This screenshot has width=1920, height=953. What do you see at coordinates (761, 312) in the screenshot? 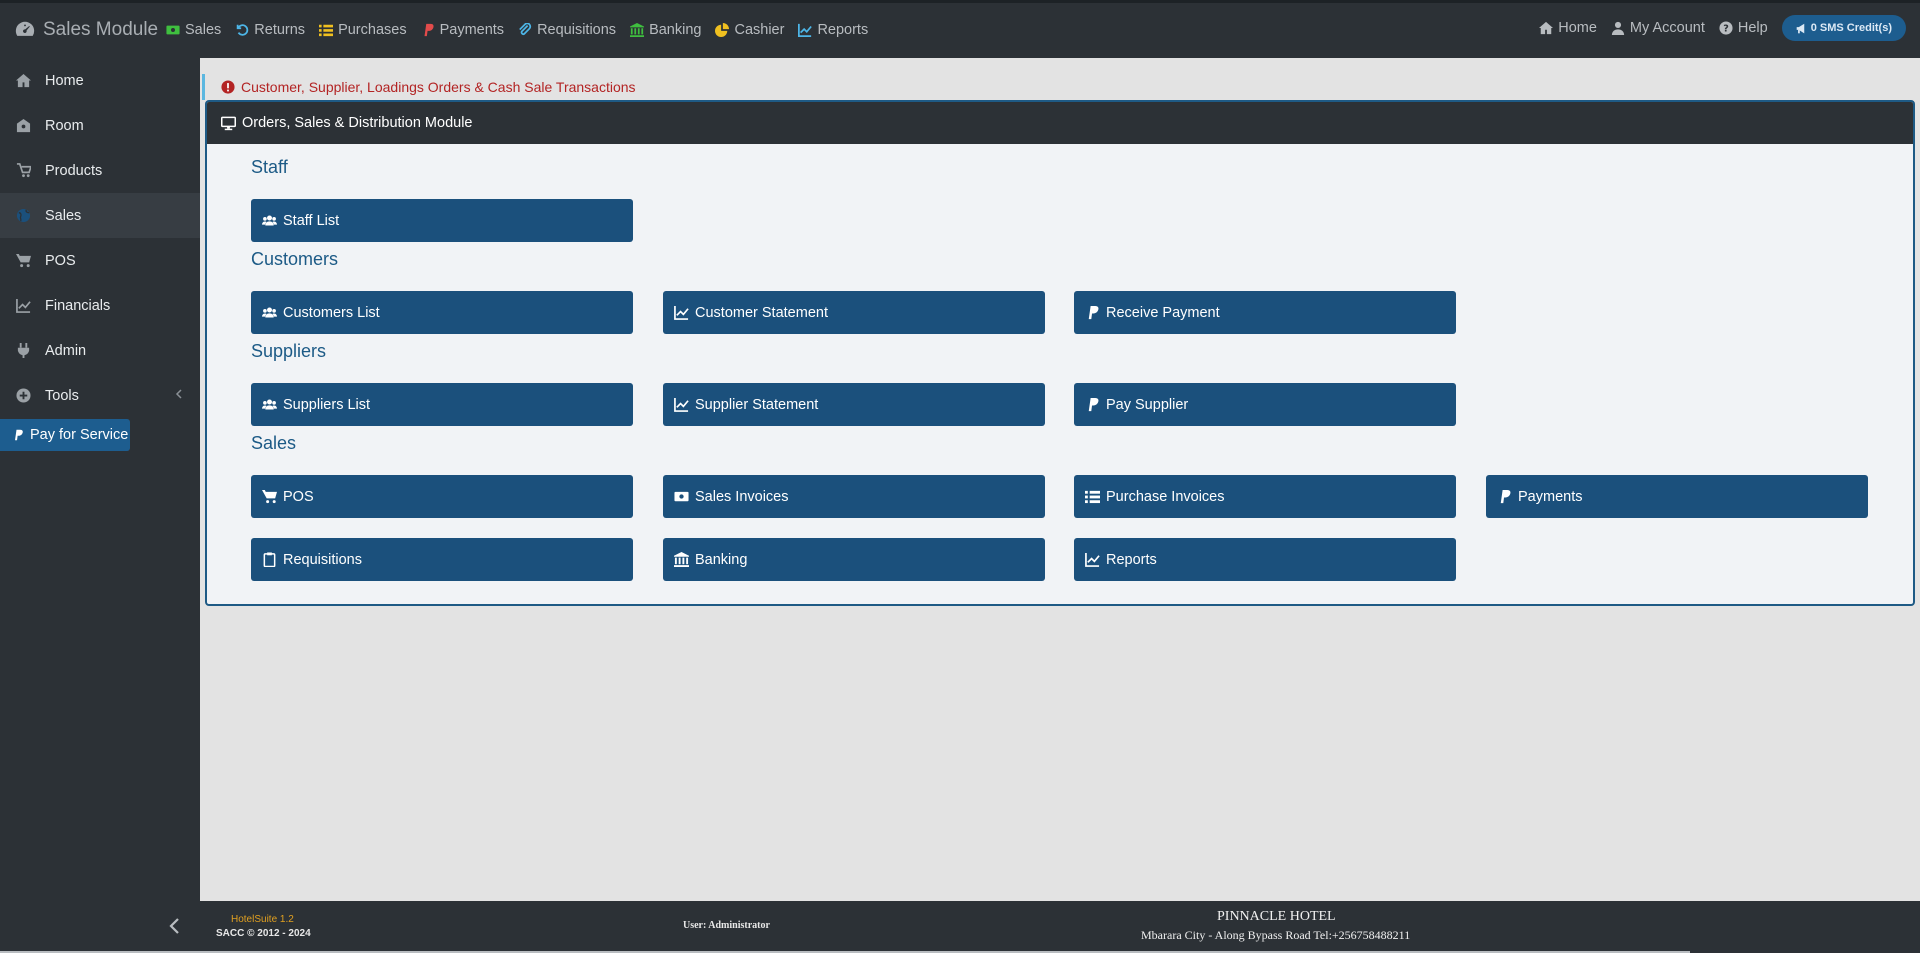
I see `button-label: Customer Statement` at bounding box center [761, 312].